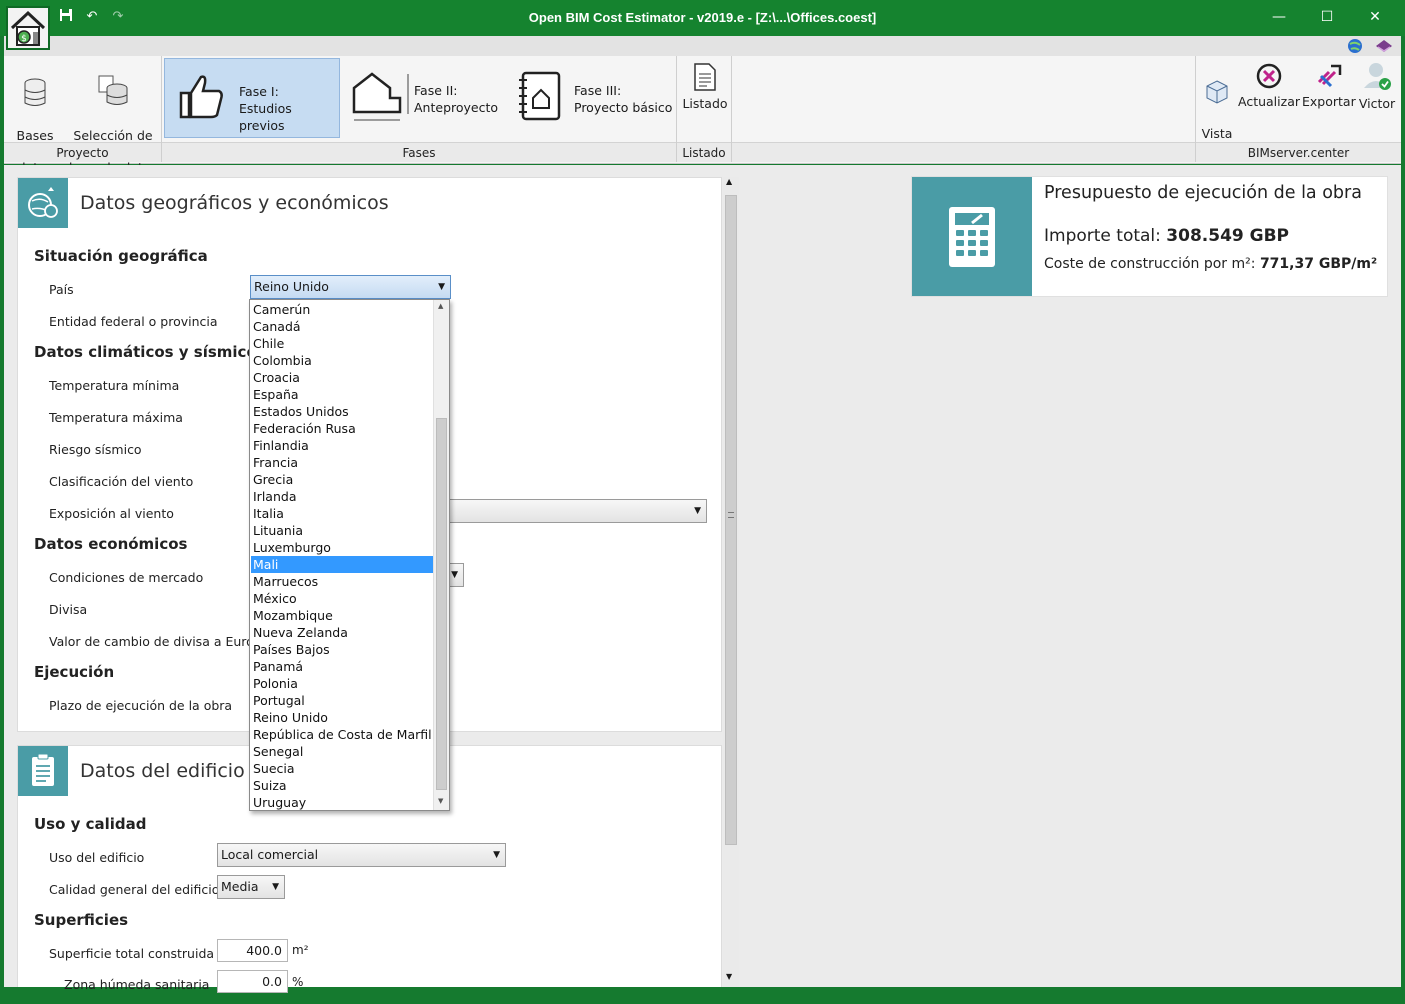  I want to click on dropdown-scrollbar: ▲ ▼, so click(441, 555).